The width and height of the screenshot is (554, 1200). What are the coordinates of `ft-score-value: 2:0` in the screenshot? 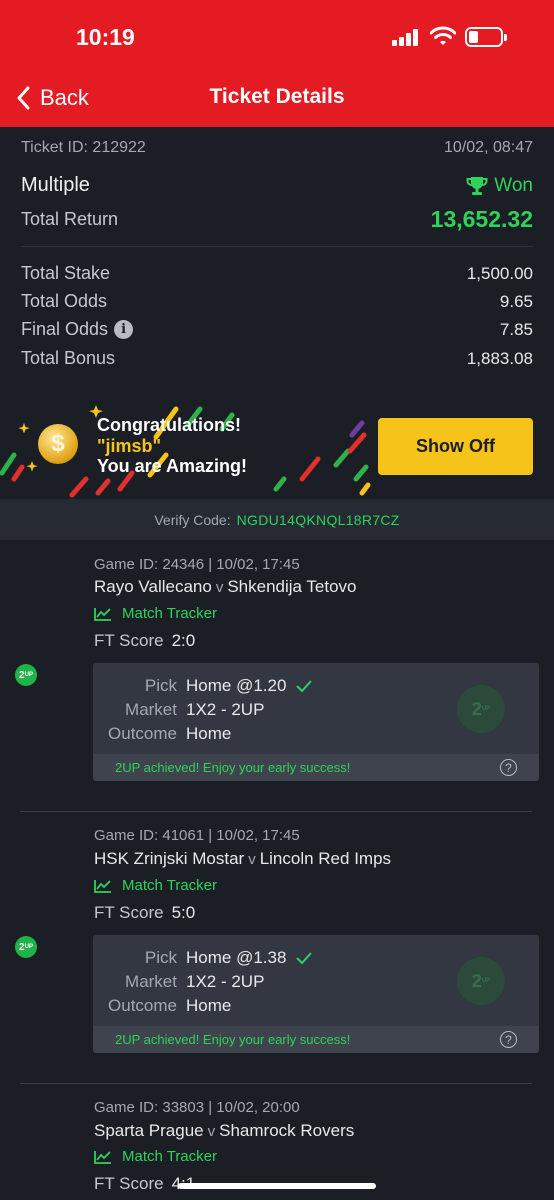 It's located at (183, 640).